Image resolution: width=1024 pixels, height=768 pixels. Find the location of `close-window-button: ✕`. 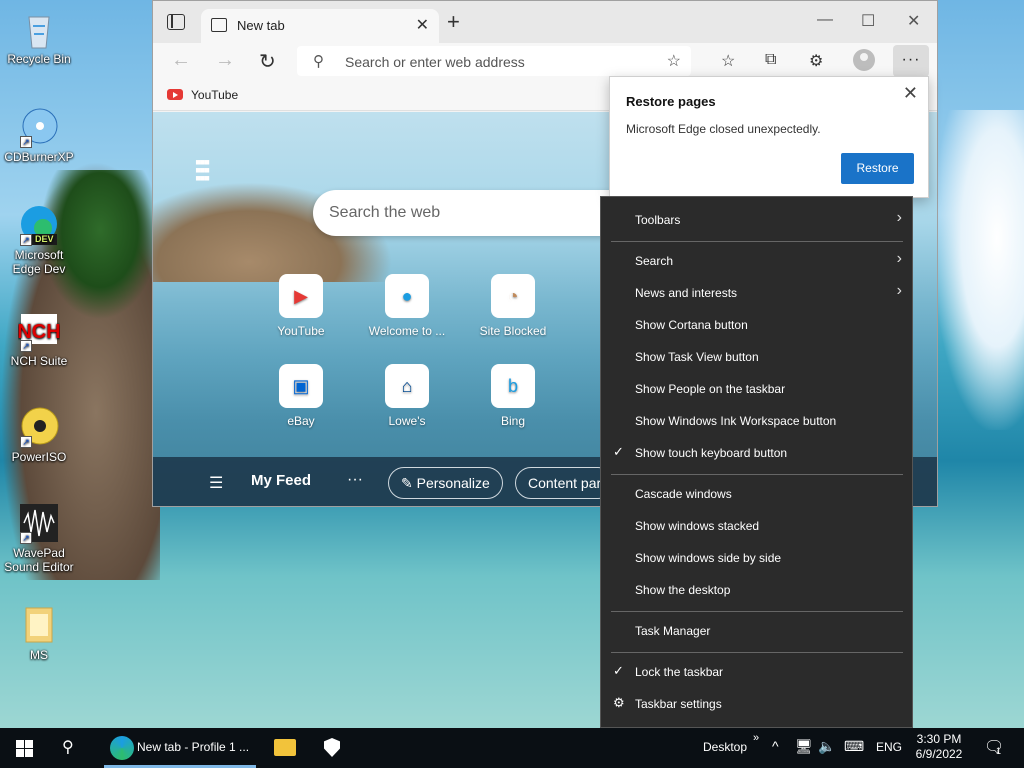

close-window-button: ✕ is located at coordinates (913, 21).